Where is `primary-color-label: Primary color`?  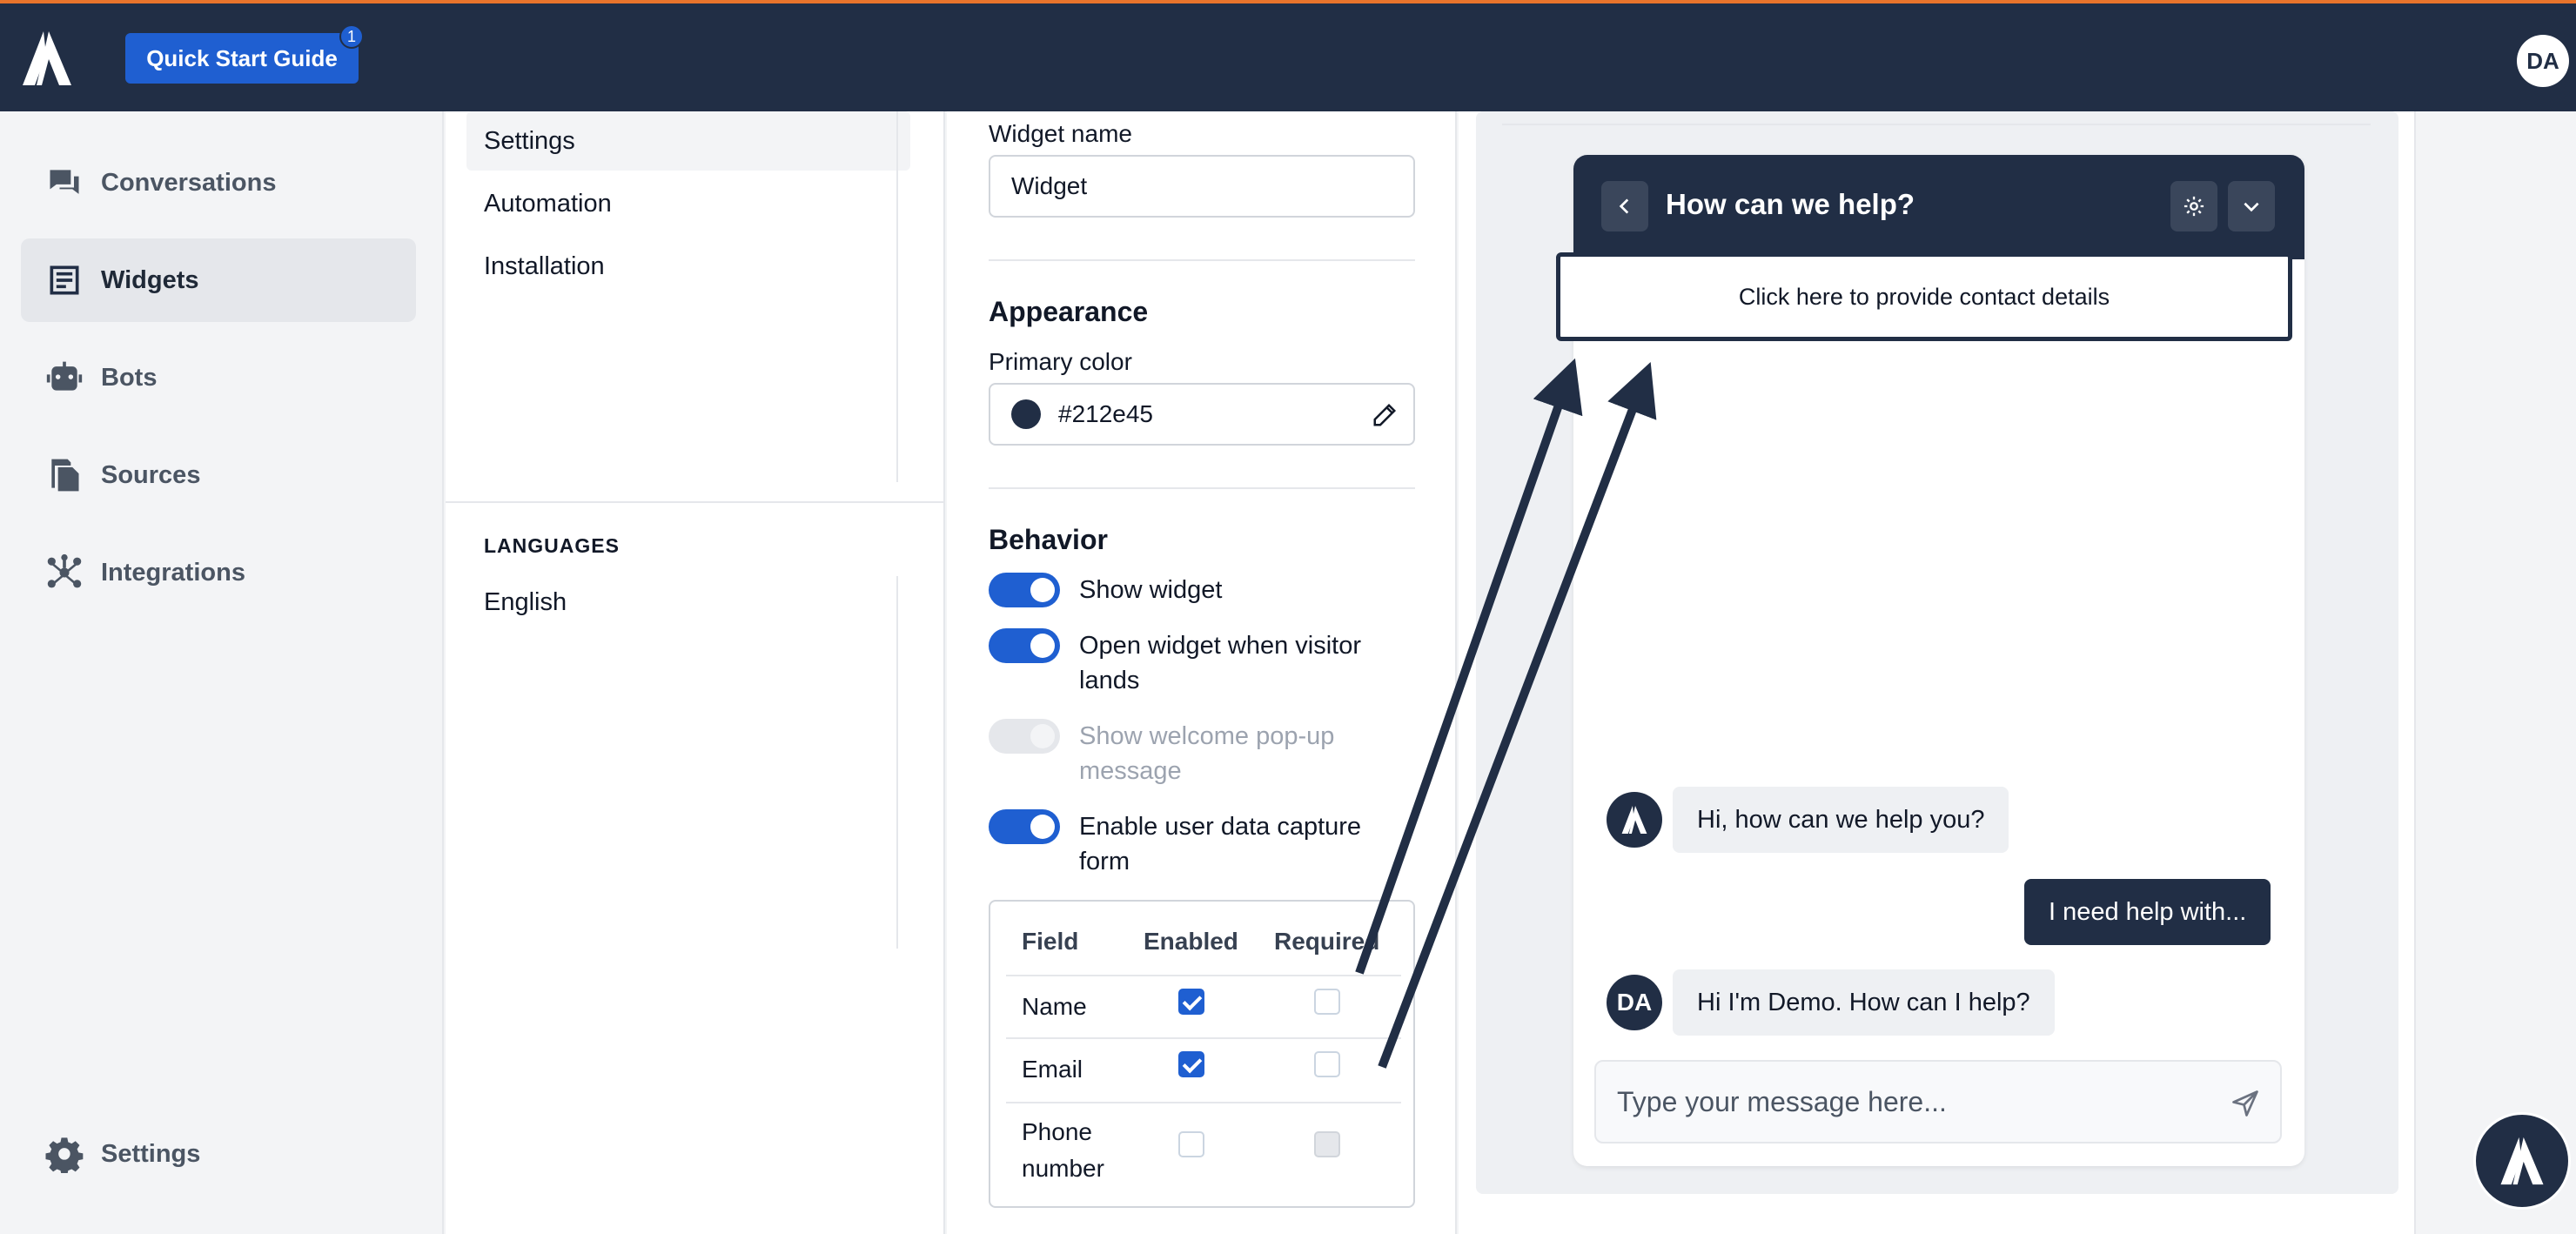 primary-color-label: Primary color is located at coordinates (1060, 361).